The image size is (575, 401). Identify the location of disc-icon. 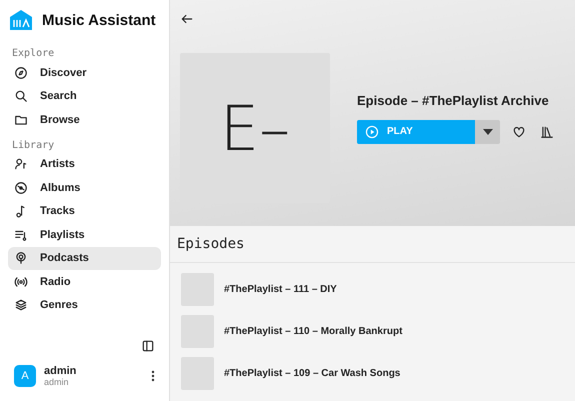
(21, 187).